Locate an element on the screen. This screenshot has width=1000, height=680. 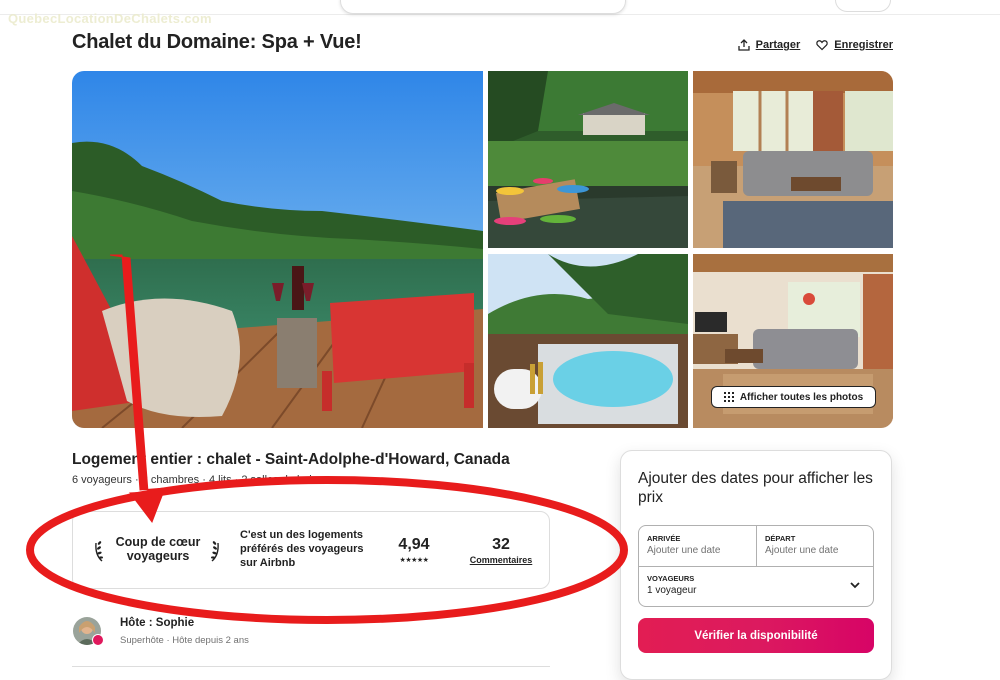
share-label: Partager is located at coordinates (778, 45).